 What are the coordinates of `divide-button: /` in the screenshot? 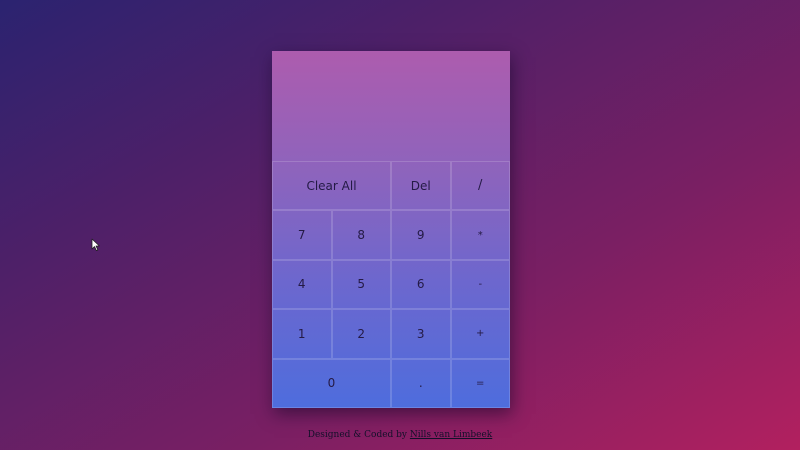 It's located at (480, 186).